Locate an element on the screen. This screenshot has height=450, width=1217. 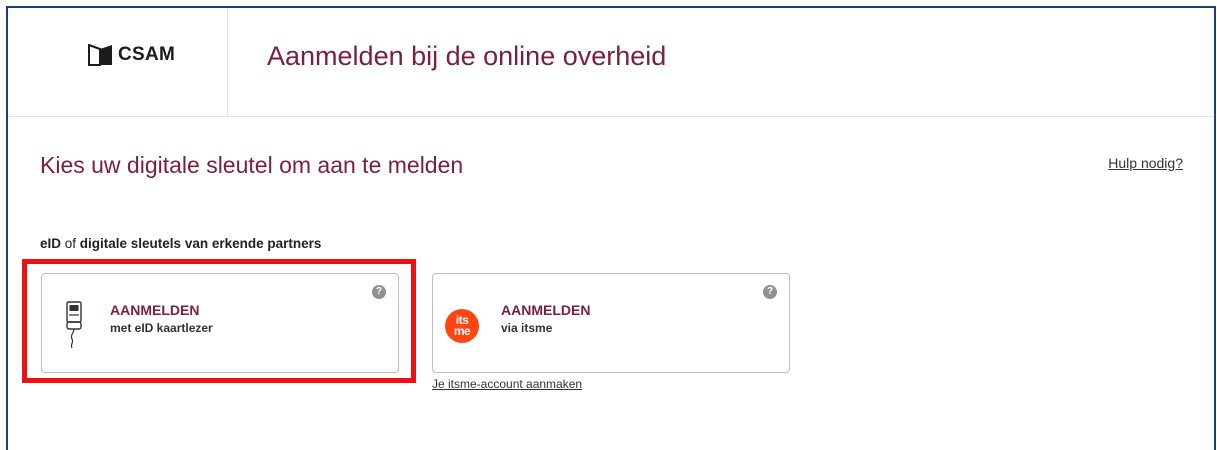
itsme-logo-me: me is located at coordinates (462, 331).